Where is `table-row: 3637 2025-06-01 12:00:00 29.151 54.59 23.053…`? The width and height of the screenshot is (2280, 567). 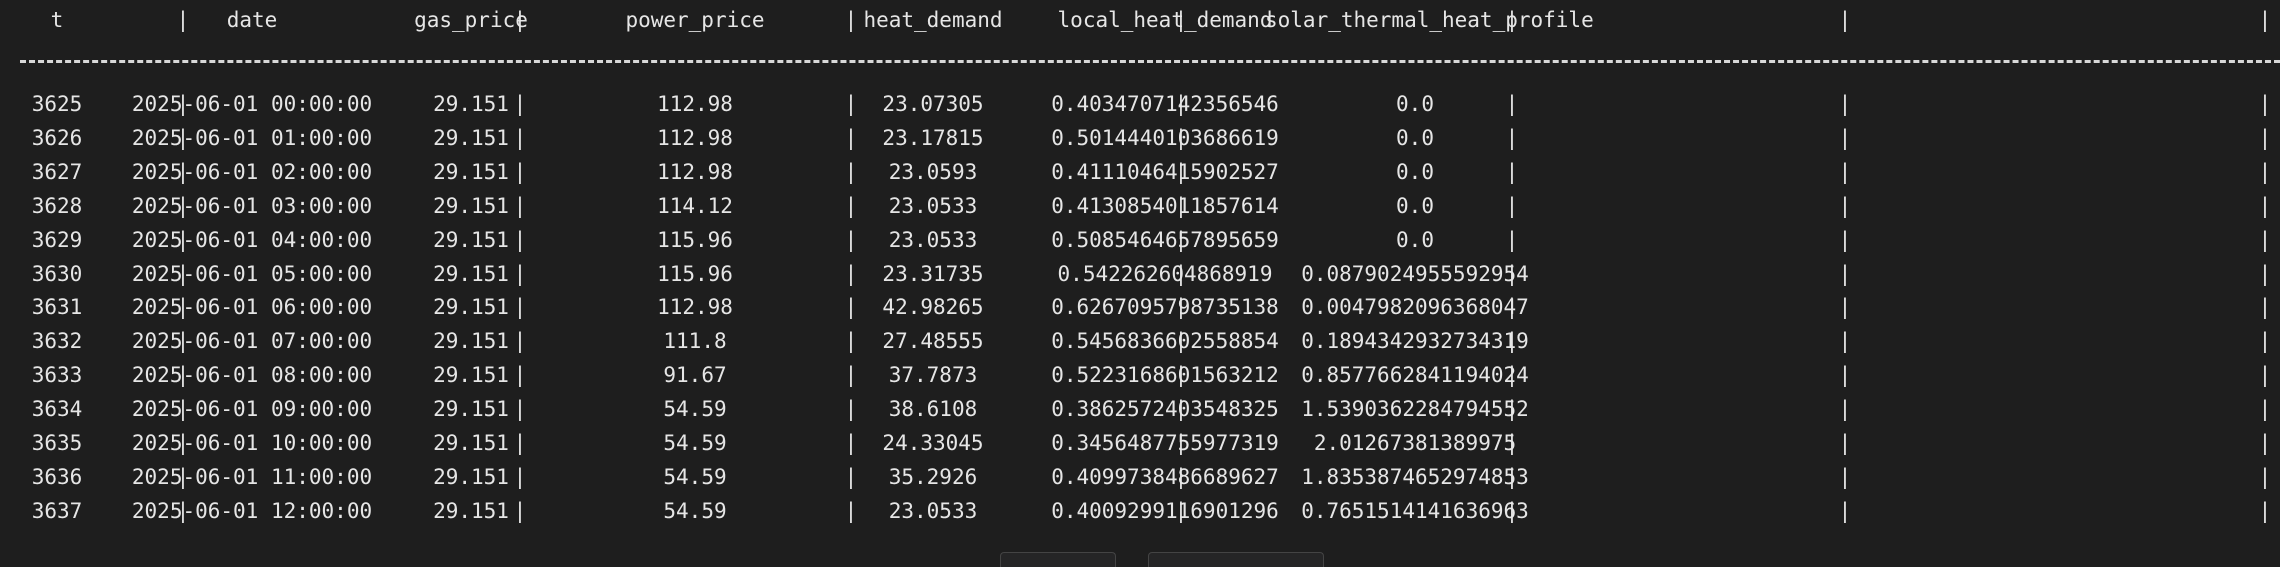
table-row: 3637 2025-06-01 12:00:00 29.151 54.59 23.053… is located at coordinates (1140, 511).